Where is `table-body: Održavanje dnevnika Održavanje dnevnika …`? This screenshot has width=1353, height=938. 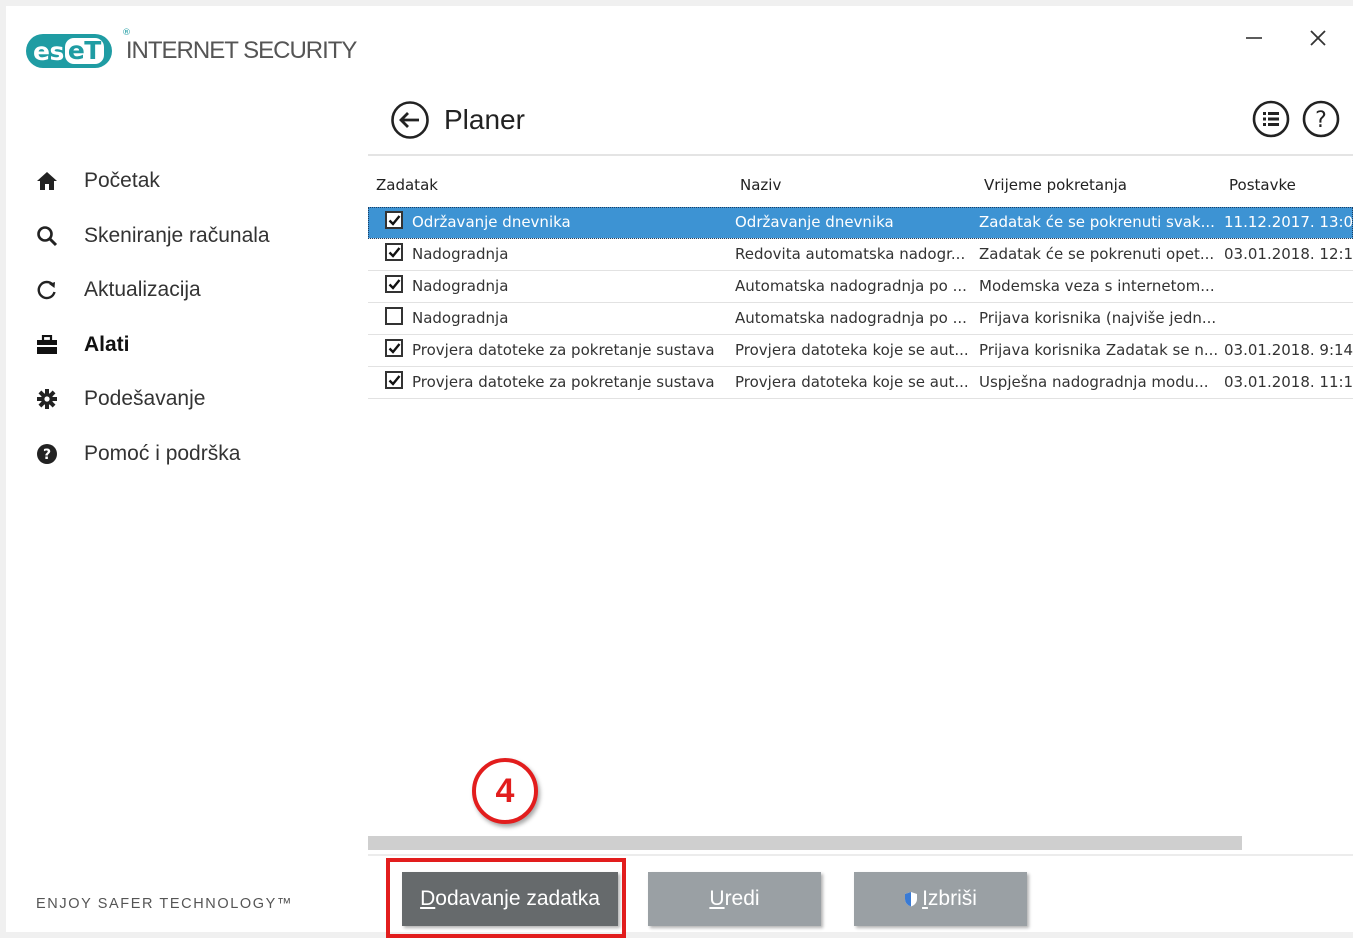
table-body: Održavanje dnevnika Održavanje dnevnika … is located at coordinates (860, 303).